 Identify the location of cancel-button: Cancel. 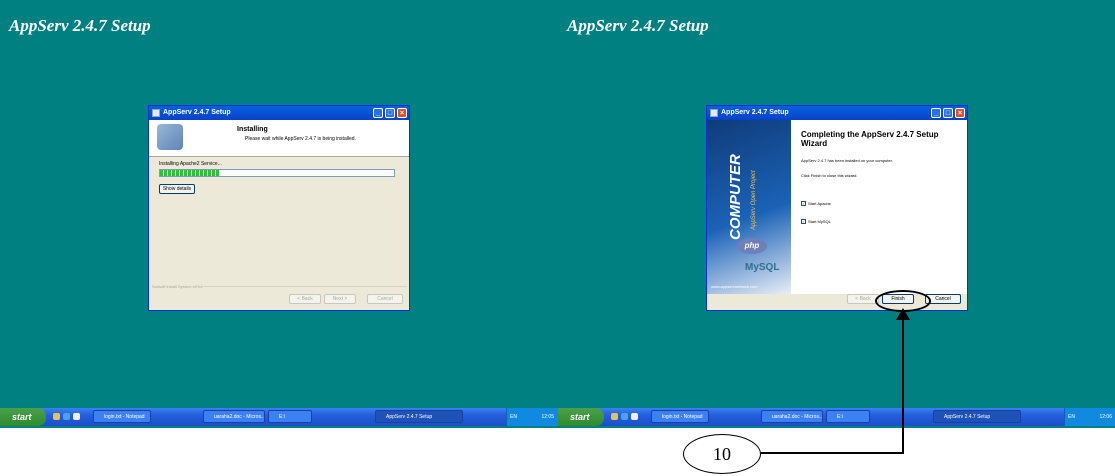
(385, 299).